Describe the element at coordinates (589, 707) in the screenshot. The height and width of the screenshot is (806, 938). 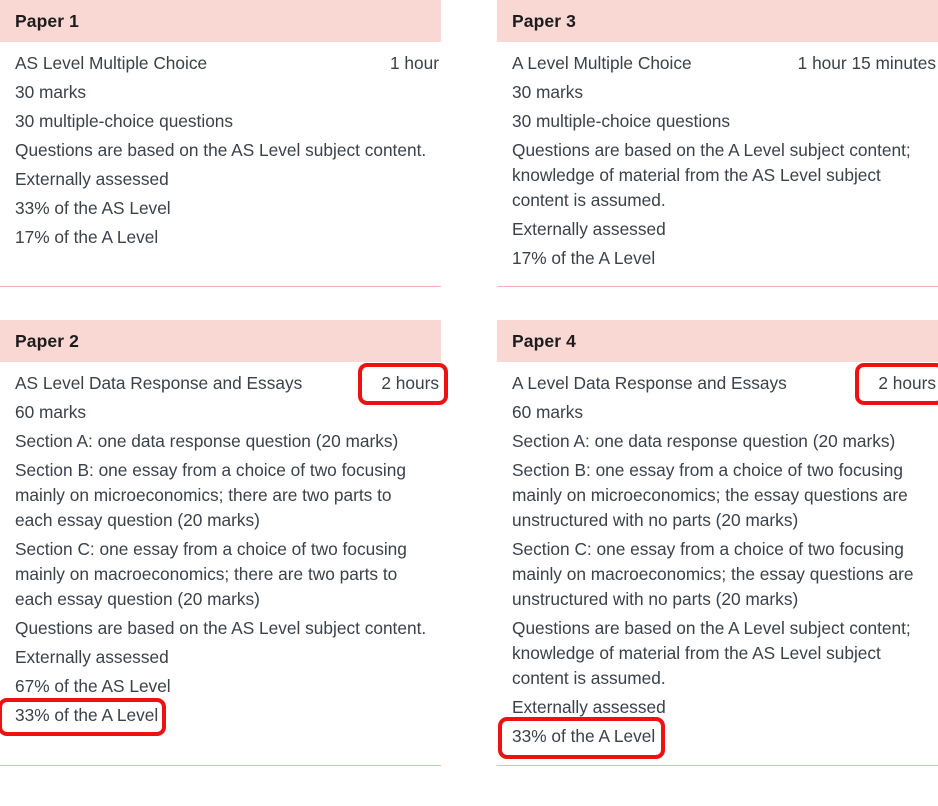
I see `paper-4-line-5: Externally assessed` at that location.